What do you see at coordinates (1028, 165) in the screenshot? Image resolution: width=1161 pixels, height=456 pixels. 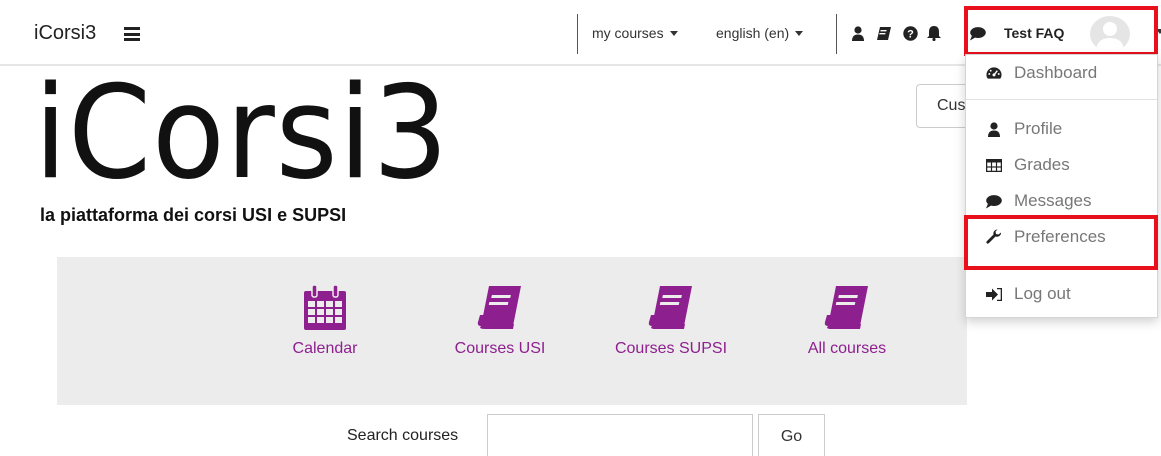 I see `menu-item-grades: Grades` at bounding box center [1028, 165].